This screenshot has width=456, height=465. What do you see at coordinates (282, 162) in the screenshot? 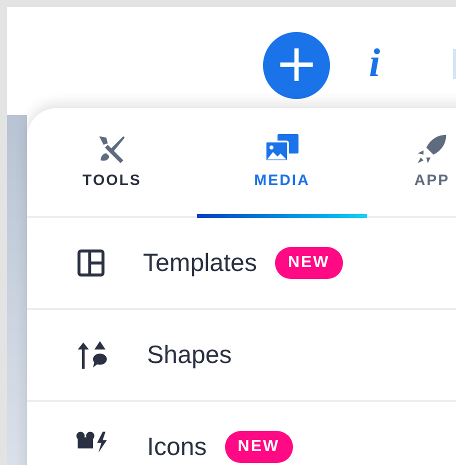
I see `tab: MEDIA` at bounding box center [282, 162].